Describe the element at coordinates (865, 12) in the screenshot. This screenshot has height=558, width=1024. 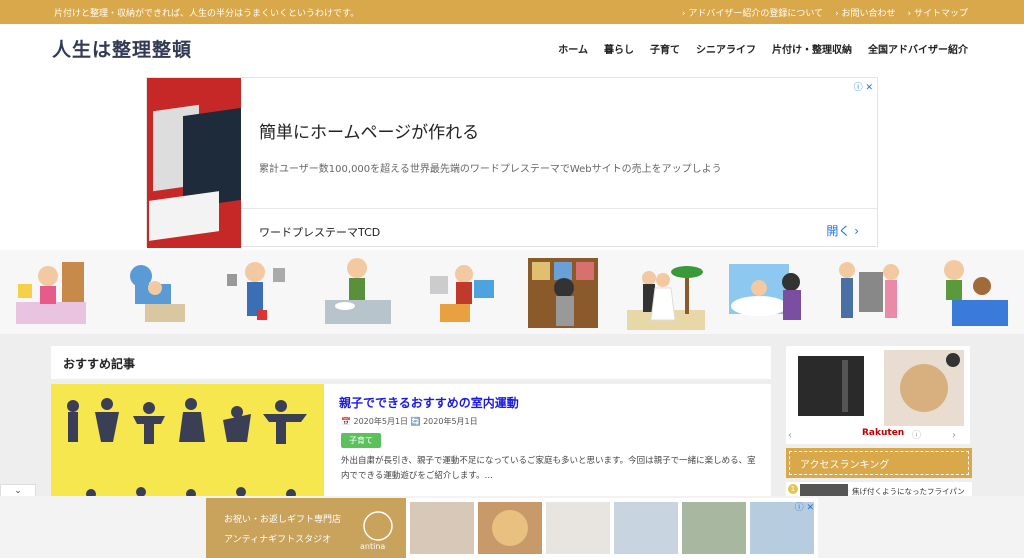
I see `link-contact: › お問い合わせ` at that location.